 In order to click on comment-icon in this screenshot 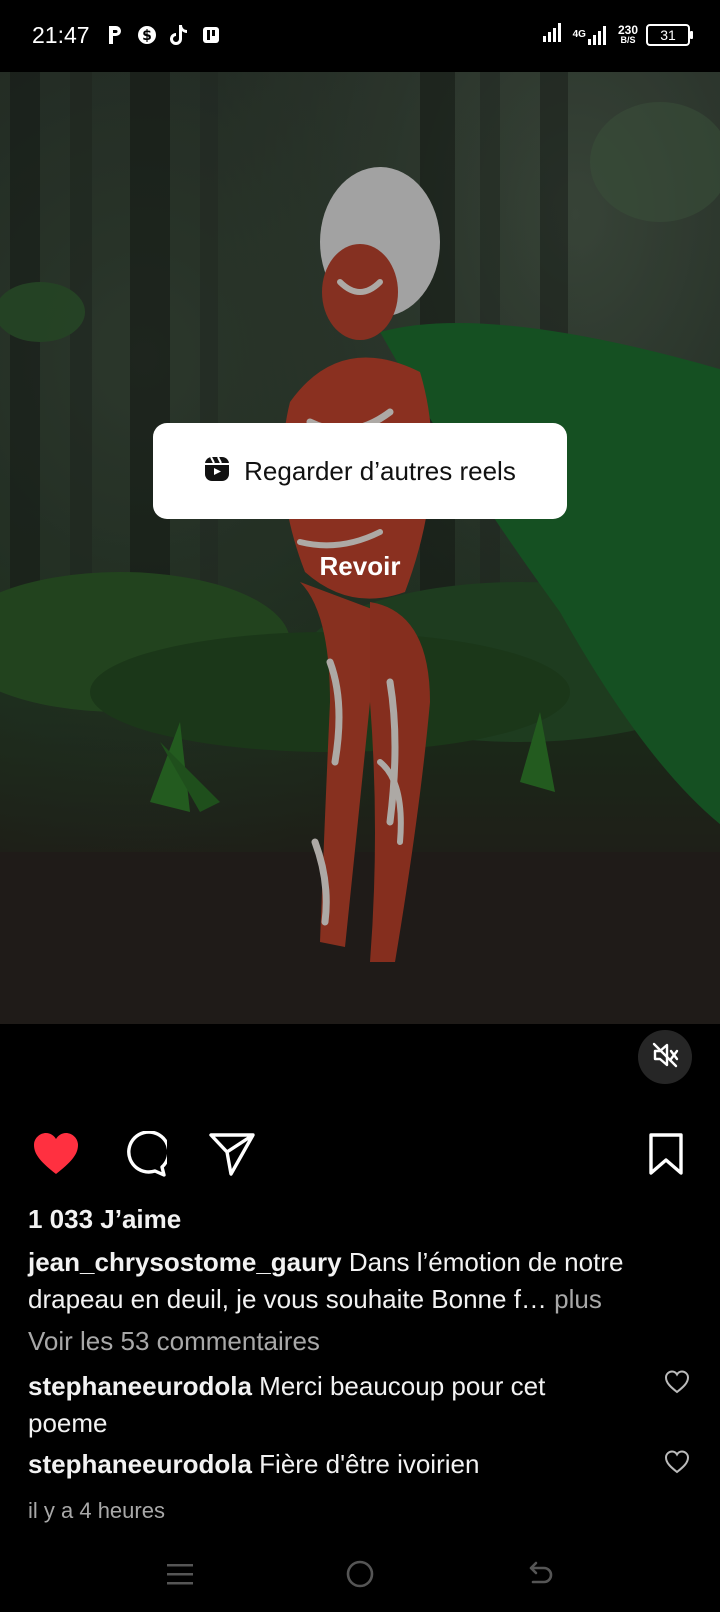, I will do `click(146, 1155)`.